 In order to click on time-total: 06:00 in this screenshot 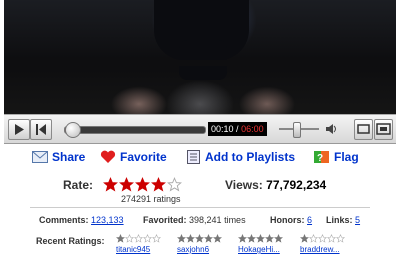, I will do `click(252, 129)`.